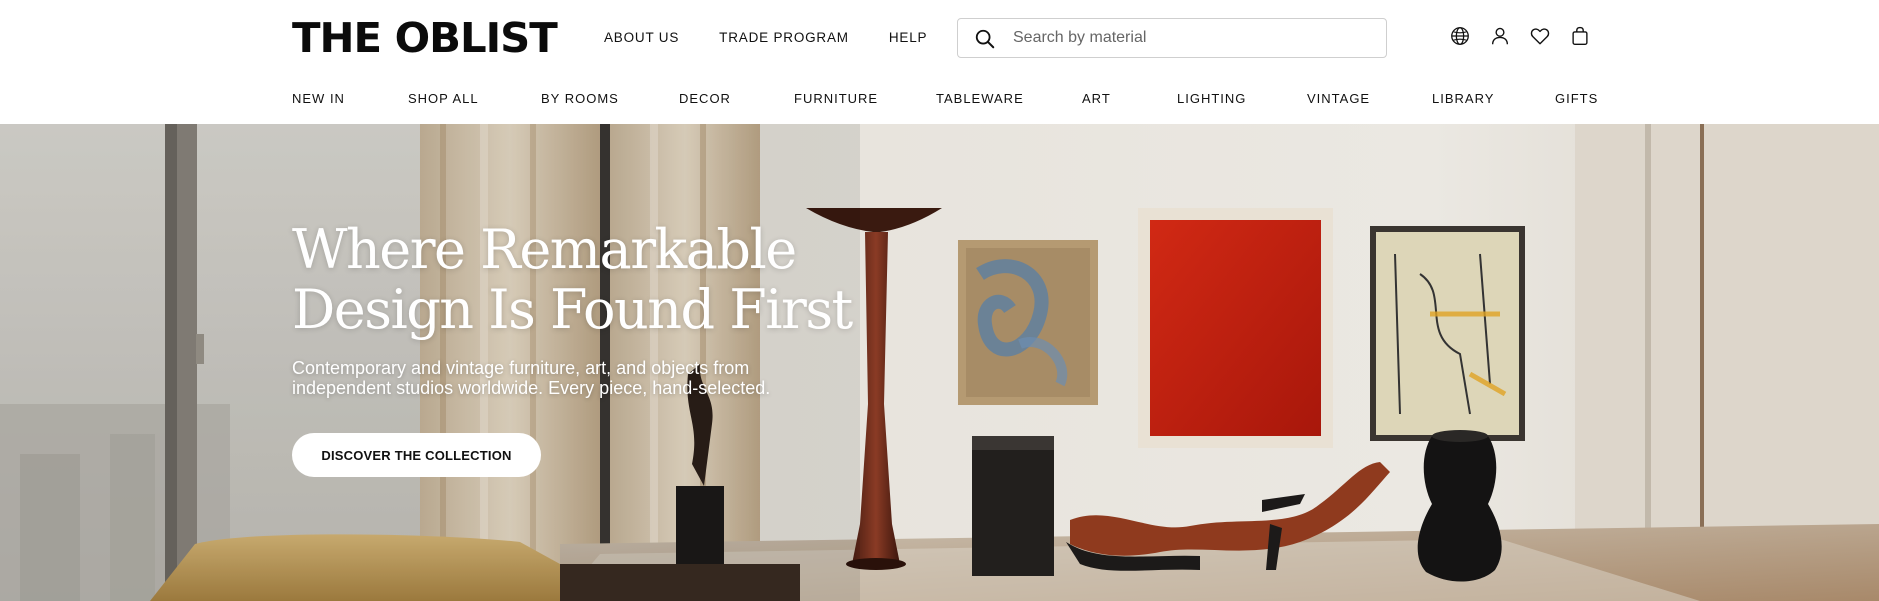  What do you see at coordinates (1193, 38) in the screenshot?
I see `search-input` at bounding box center [1193, 38].